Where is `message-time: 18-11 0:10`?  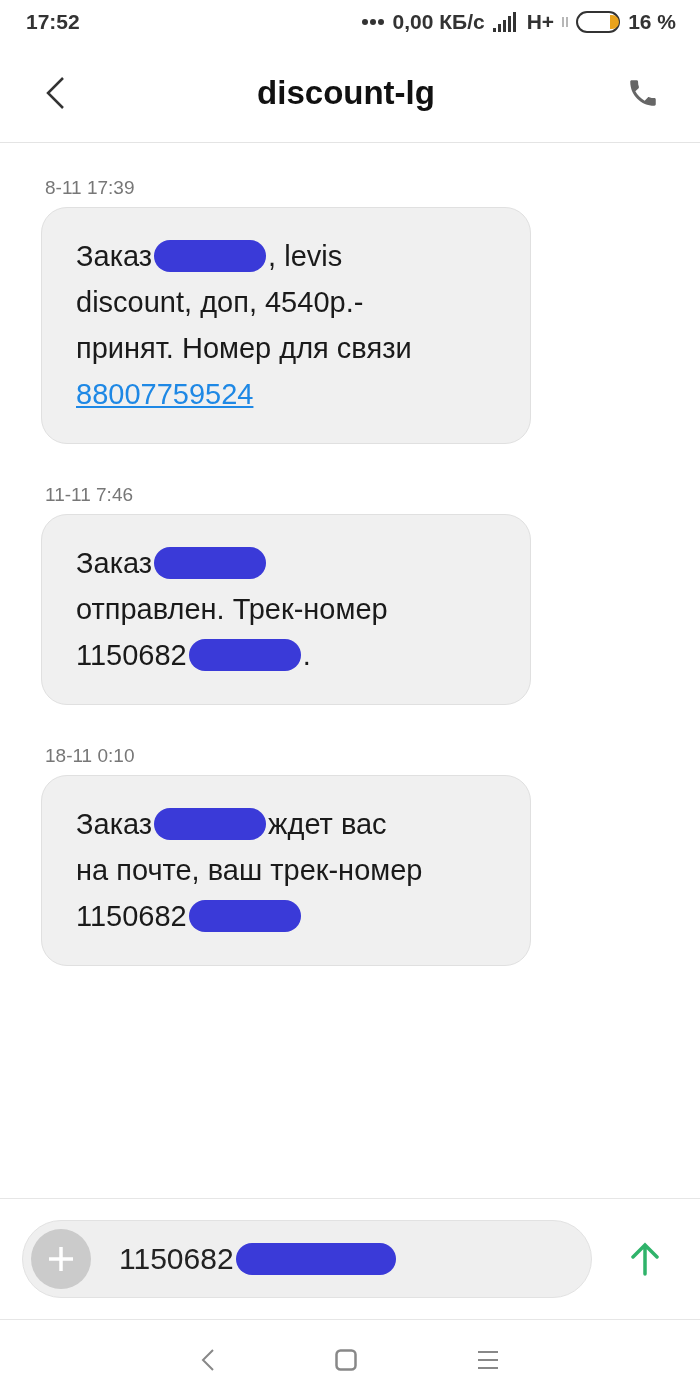 message-time: 18-11 0:10 is located at coordinates (90, 756).